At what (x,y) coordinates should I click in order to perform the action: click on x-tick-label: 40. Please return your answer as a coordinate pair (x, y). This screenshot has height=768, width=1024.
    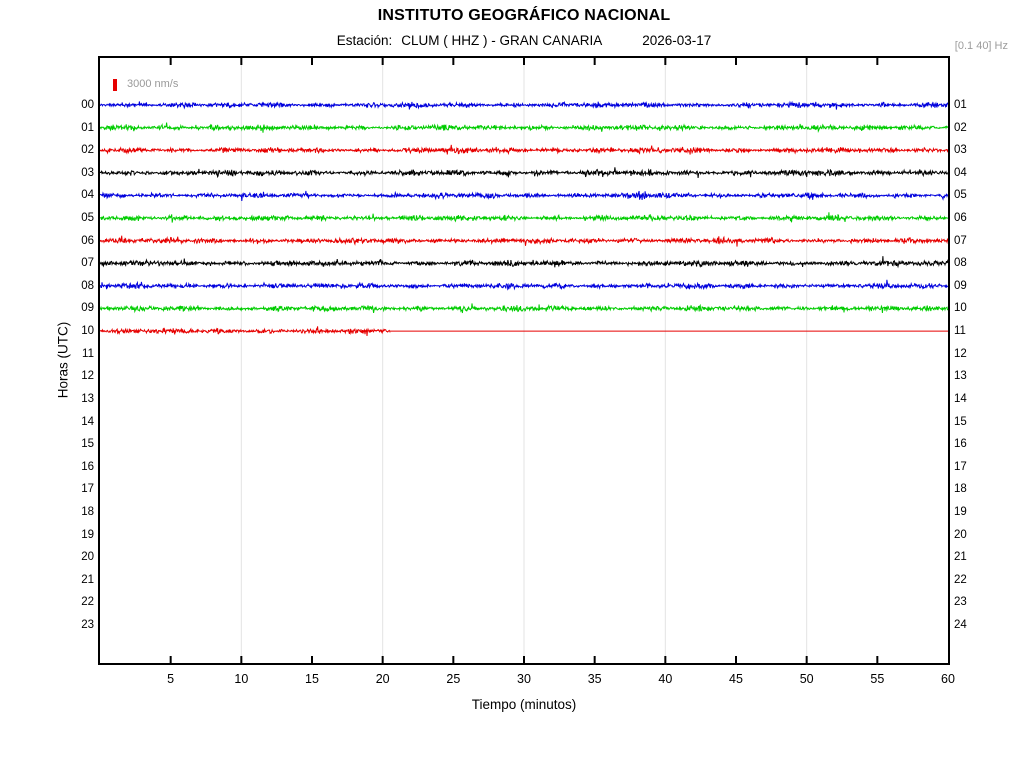
    Looking at the image, I should click on (665, 679).